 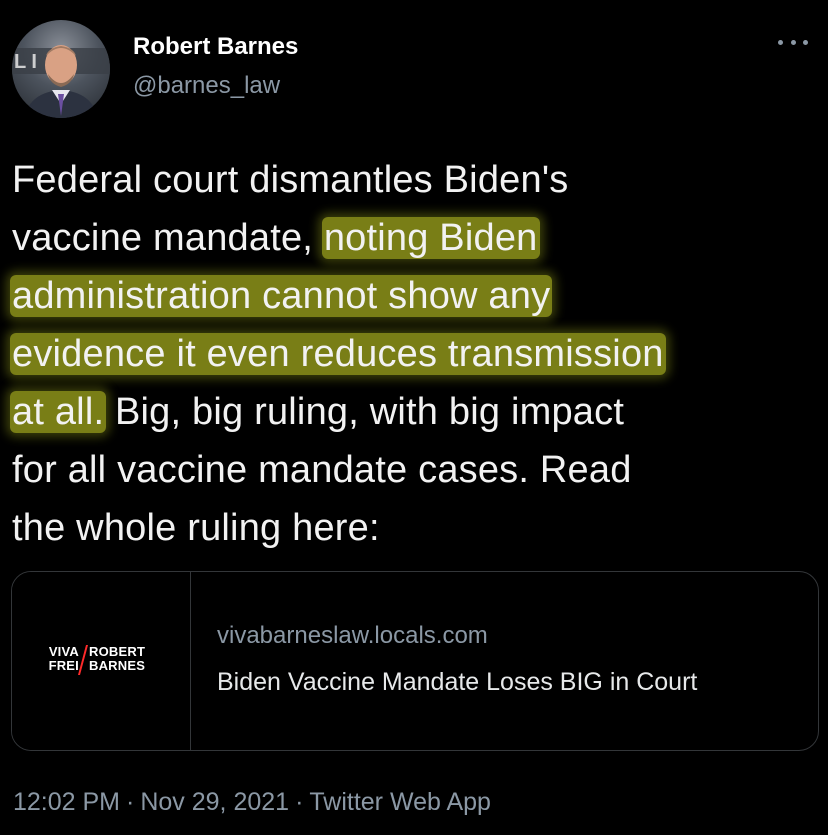 I want to click on tweet-text-line: the whole ruling here:, so click(x=196, y=528).